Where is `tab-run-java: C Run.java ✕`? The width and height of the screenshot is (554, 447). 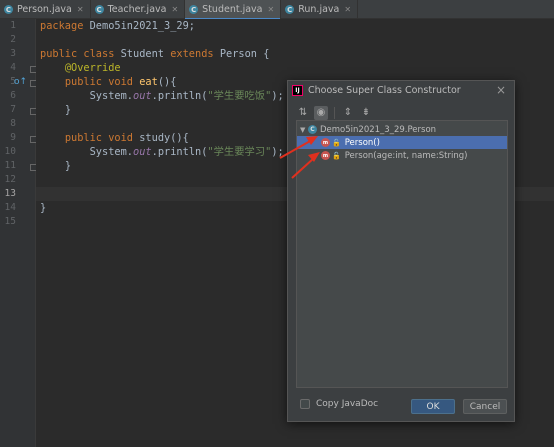
tab-run-java: C Run.java ✕ is located at coordinates (320, 9).